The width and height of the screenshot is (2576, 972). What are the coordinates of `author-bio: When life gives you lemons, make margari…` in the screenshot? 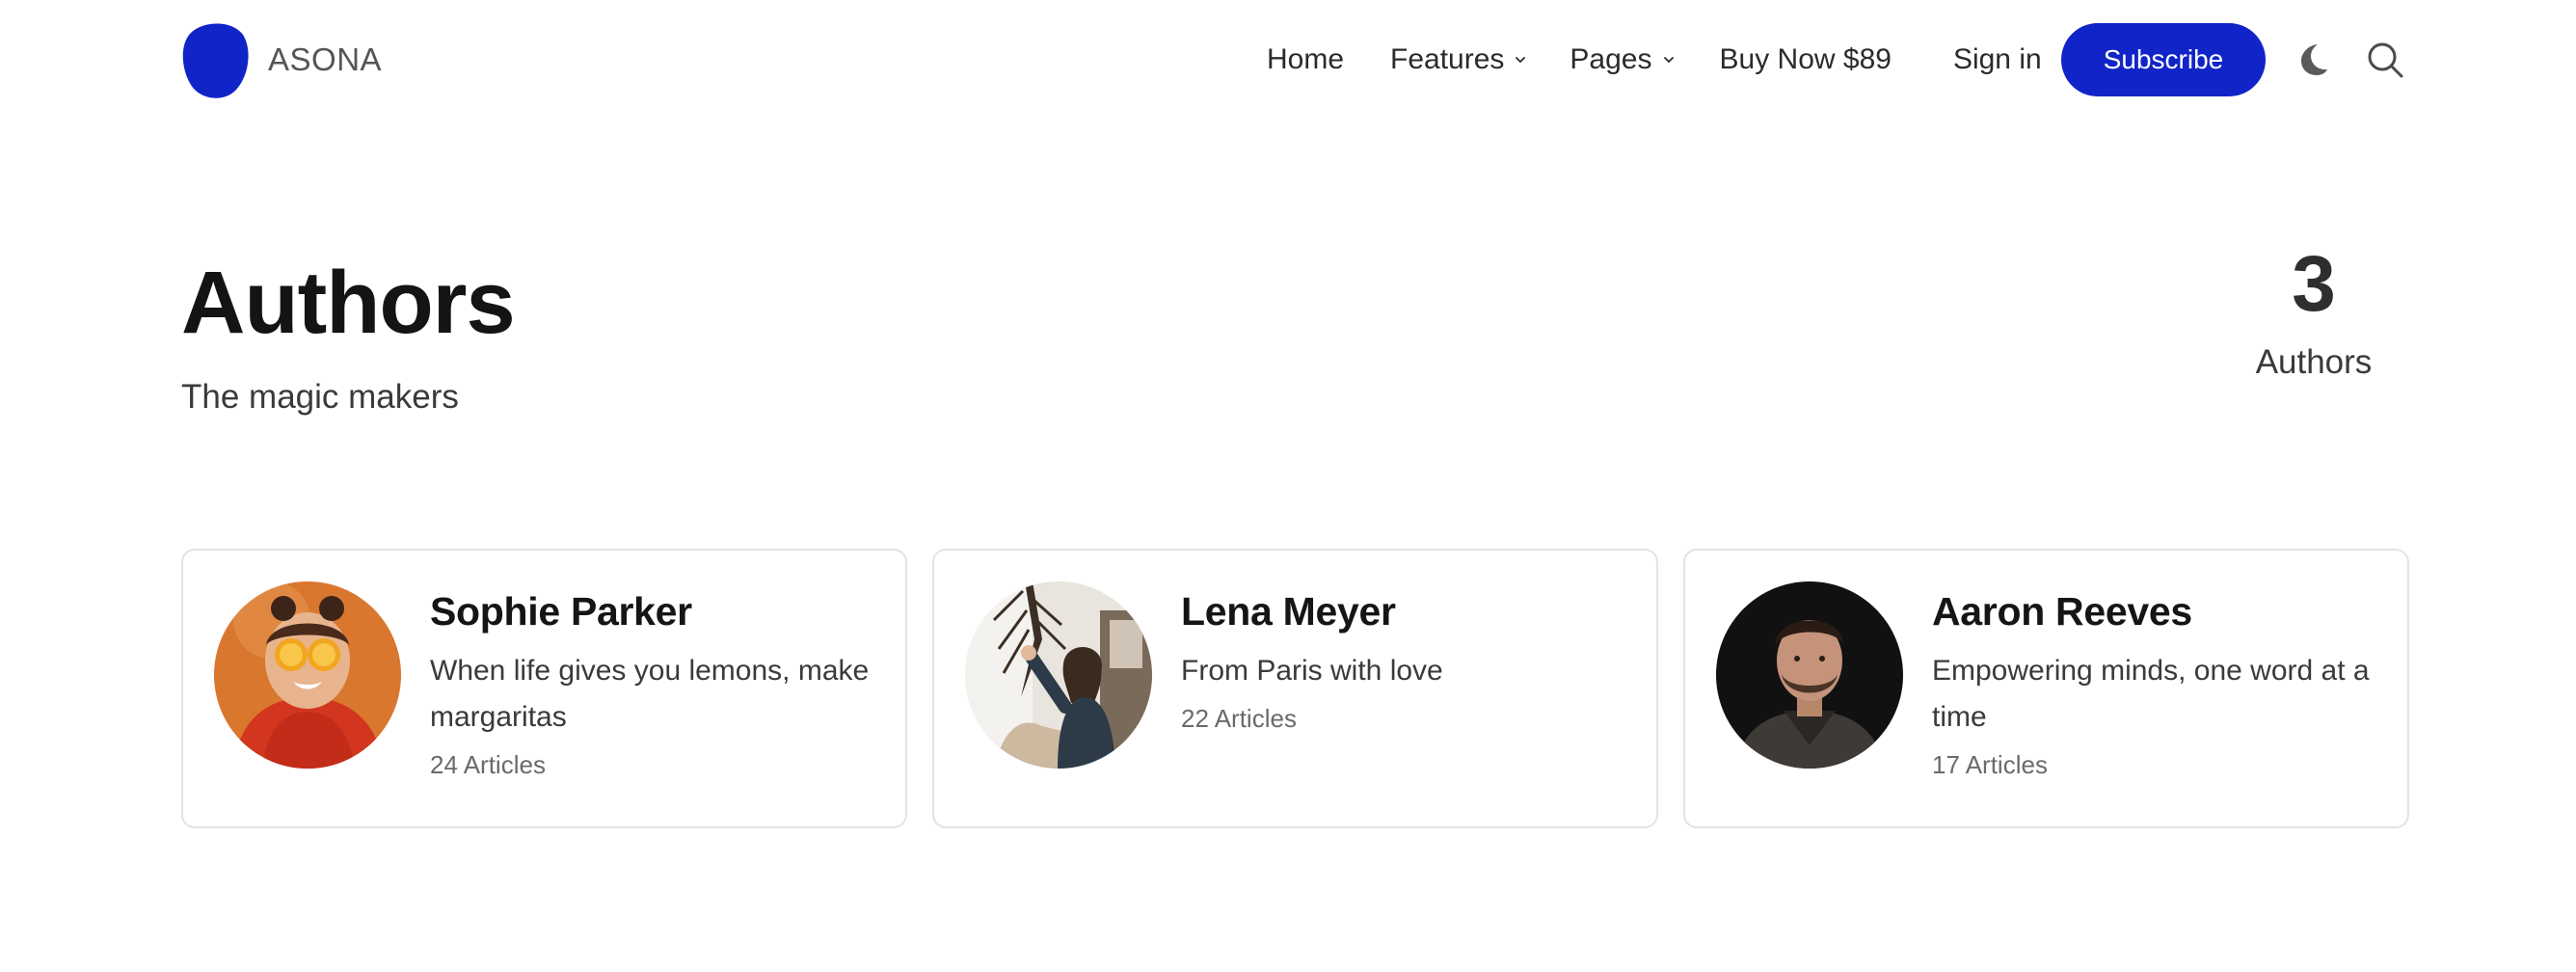 It's located at (650, 694).